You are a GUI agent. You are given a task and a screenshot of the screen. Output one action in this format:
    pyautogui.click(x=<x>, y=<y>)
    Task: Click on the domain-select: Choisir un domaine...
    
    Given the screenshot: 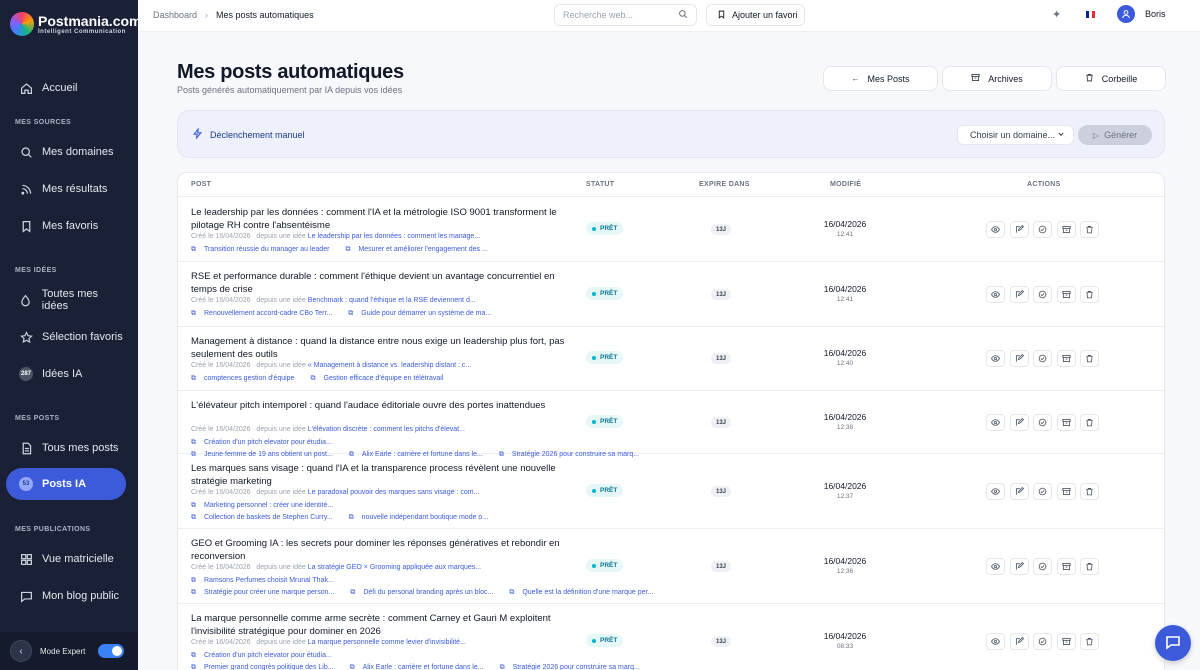 What is the action you would take?
    pyautogui.click(x=1015, y=135)
    